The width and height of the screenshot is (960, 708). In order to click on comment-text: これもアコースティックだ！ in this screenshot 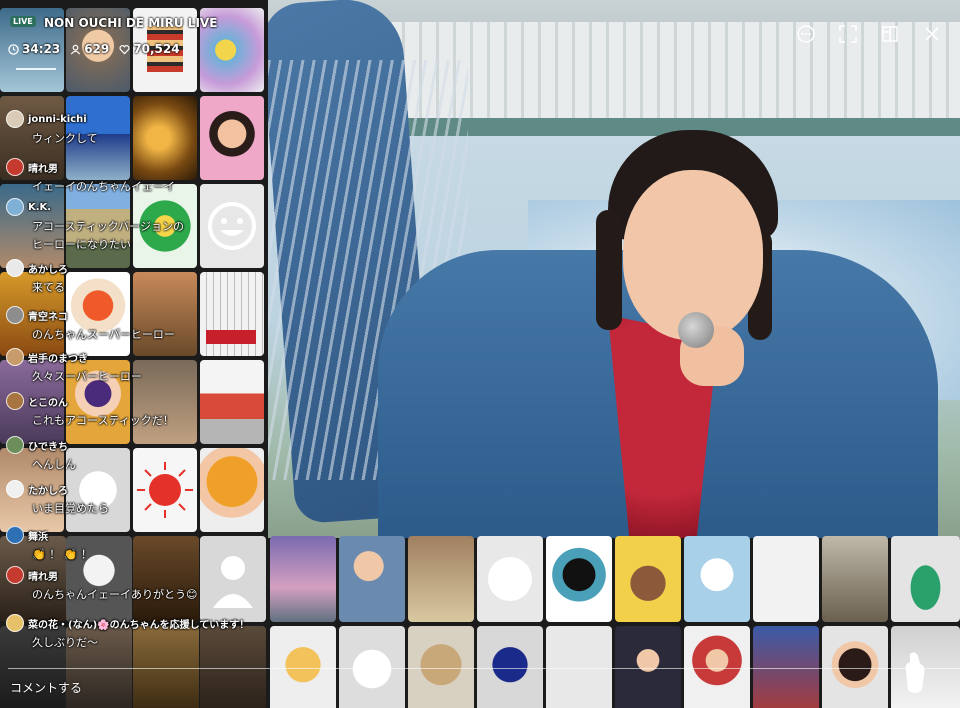, I will do `click(103, 420)`.